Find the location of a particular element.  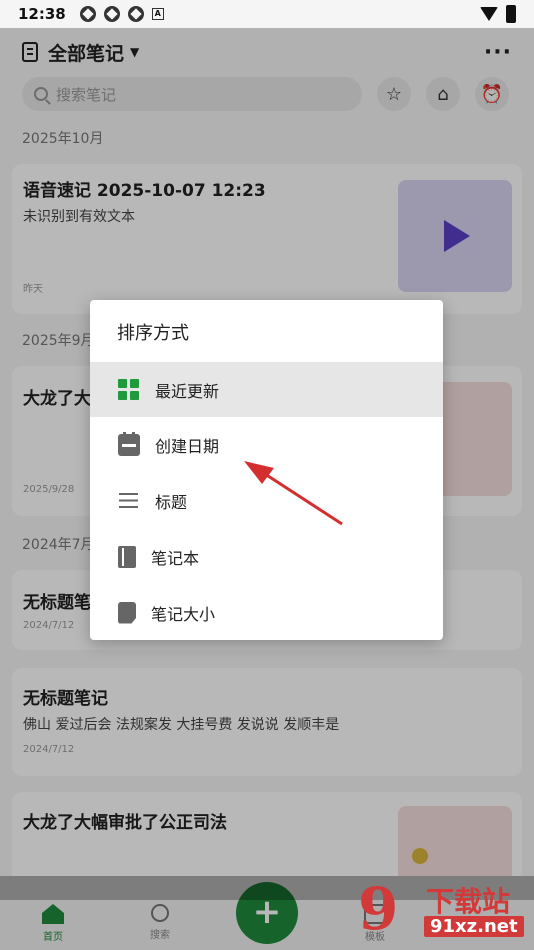

annotation-arrow is located at coordinates (293, 493).